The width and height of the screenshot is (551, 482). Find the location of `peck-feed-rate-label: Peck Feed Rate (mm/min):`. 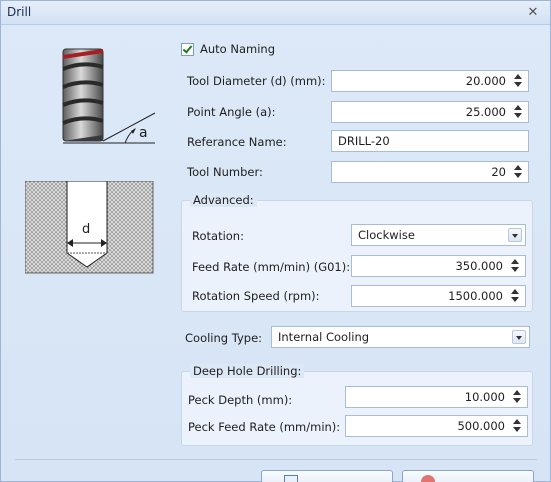

peck-feed-rate-label: Peck Feed Rate (mm/min): is located at coordinates (264, 427).